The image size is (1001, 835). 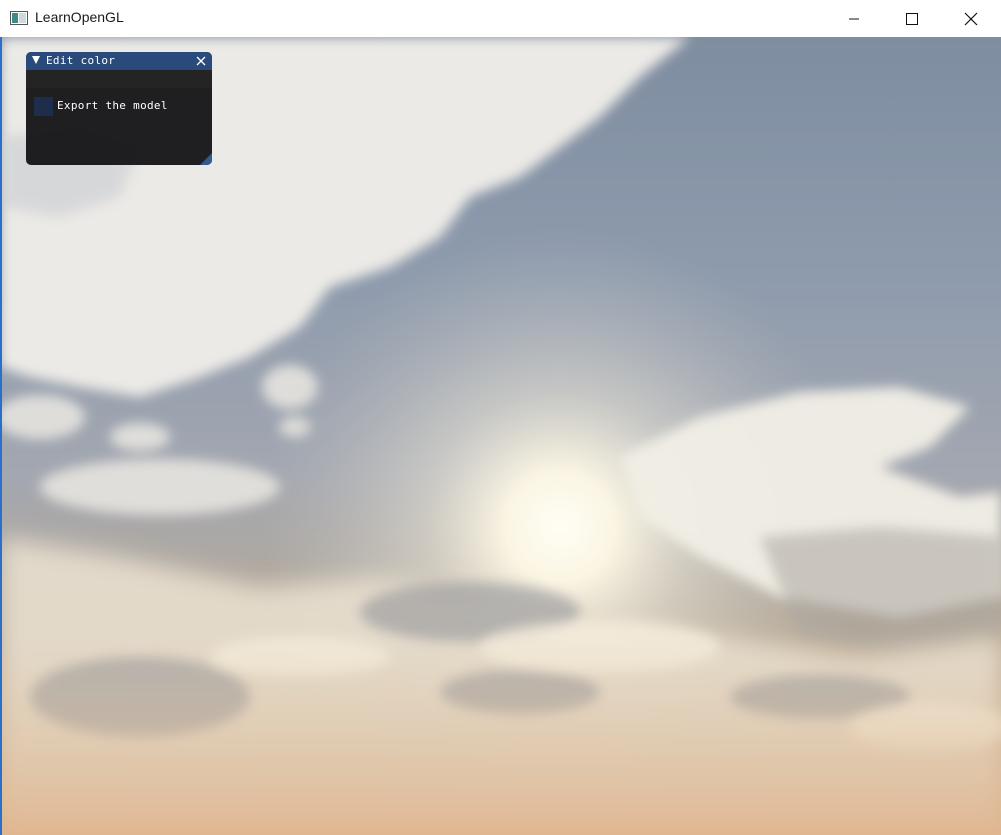 I want to click on imgui-window: Edit color Export the model, so click(x=119, y=108).